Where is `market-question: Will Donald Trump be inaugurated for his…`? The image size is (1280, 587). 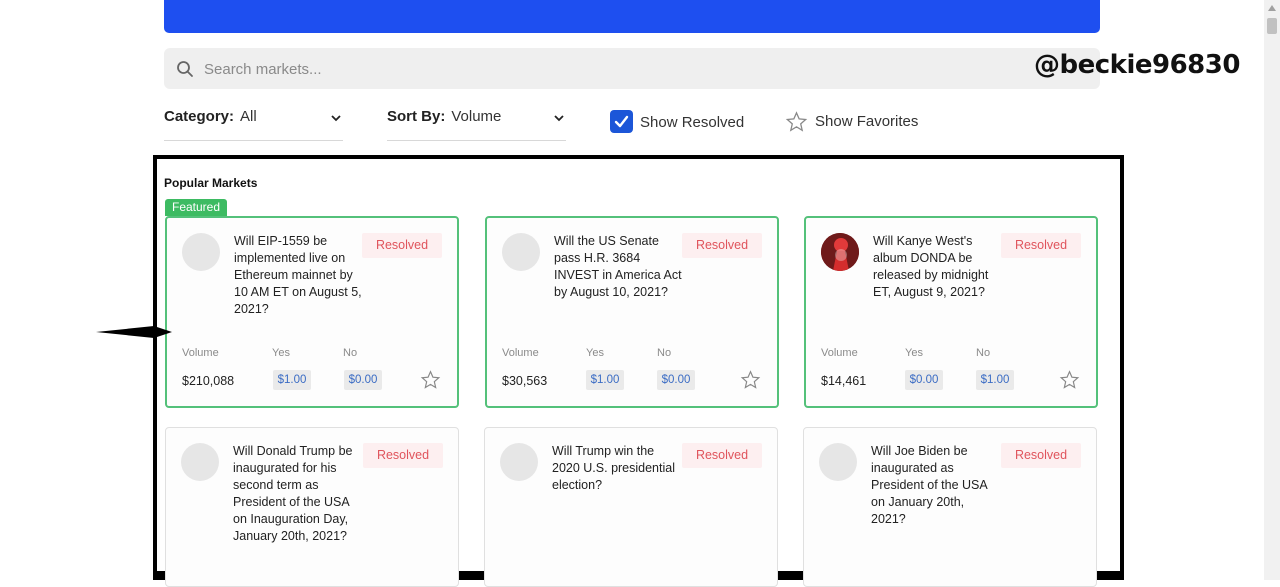 market-question: Will Donald Trump be inaugurated for his… is located at coordinates (297, 494).